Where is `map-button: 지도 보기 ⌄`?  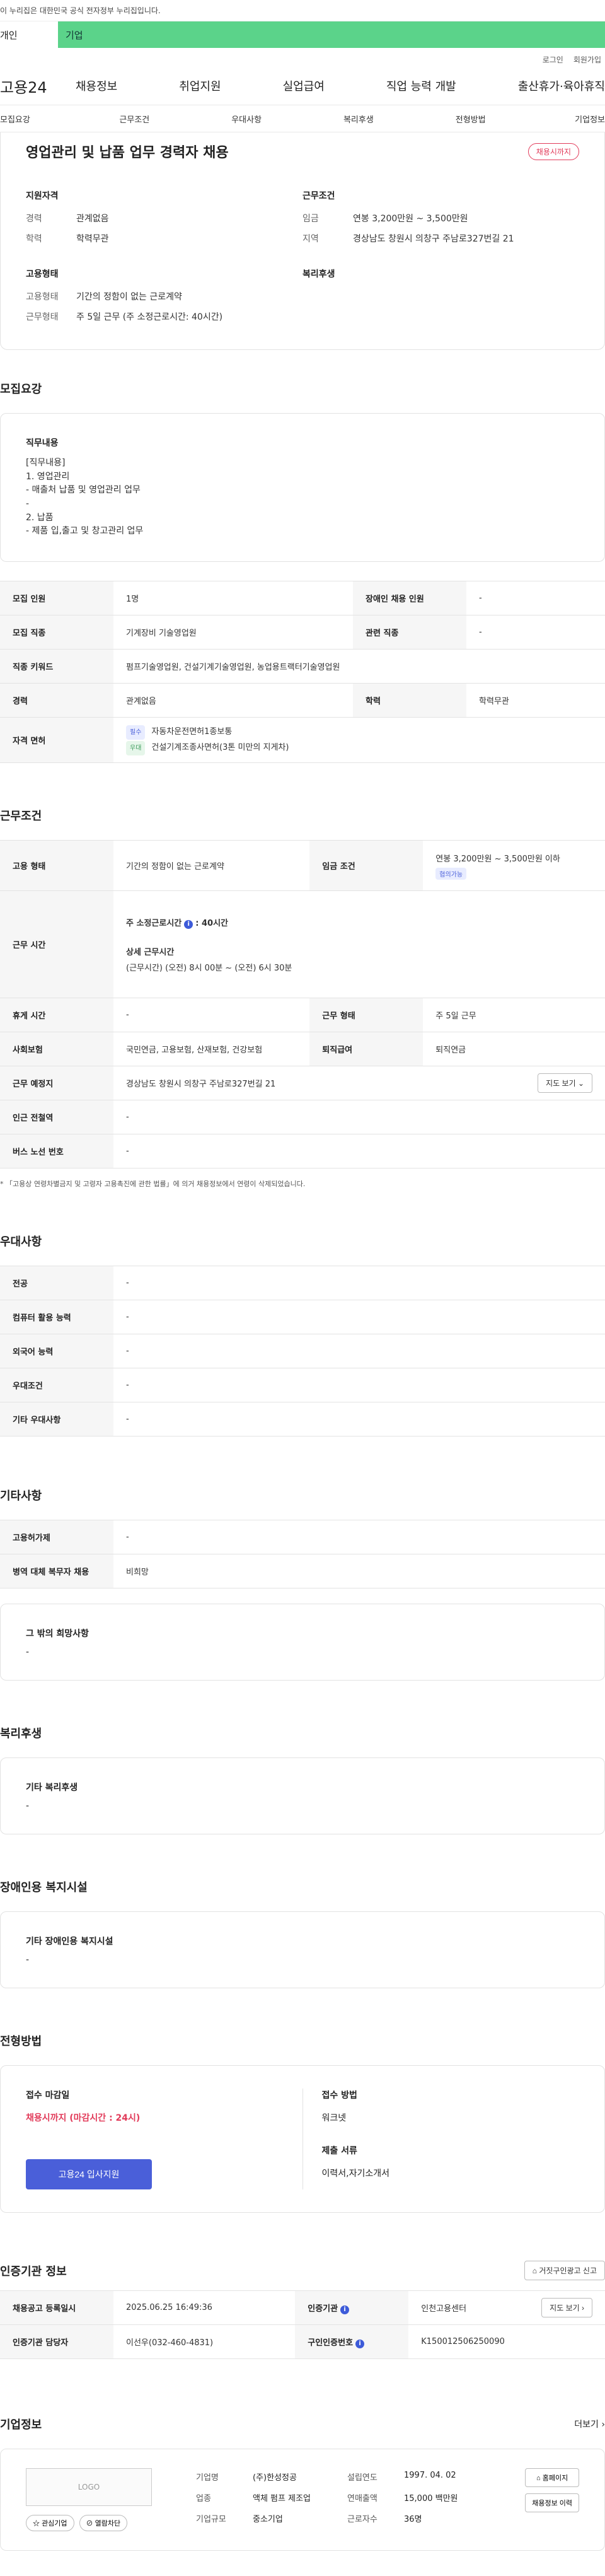 map-button: 지도 보기 ⌄ is located at coordinates (565, 1083).